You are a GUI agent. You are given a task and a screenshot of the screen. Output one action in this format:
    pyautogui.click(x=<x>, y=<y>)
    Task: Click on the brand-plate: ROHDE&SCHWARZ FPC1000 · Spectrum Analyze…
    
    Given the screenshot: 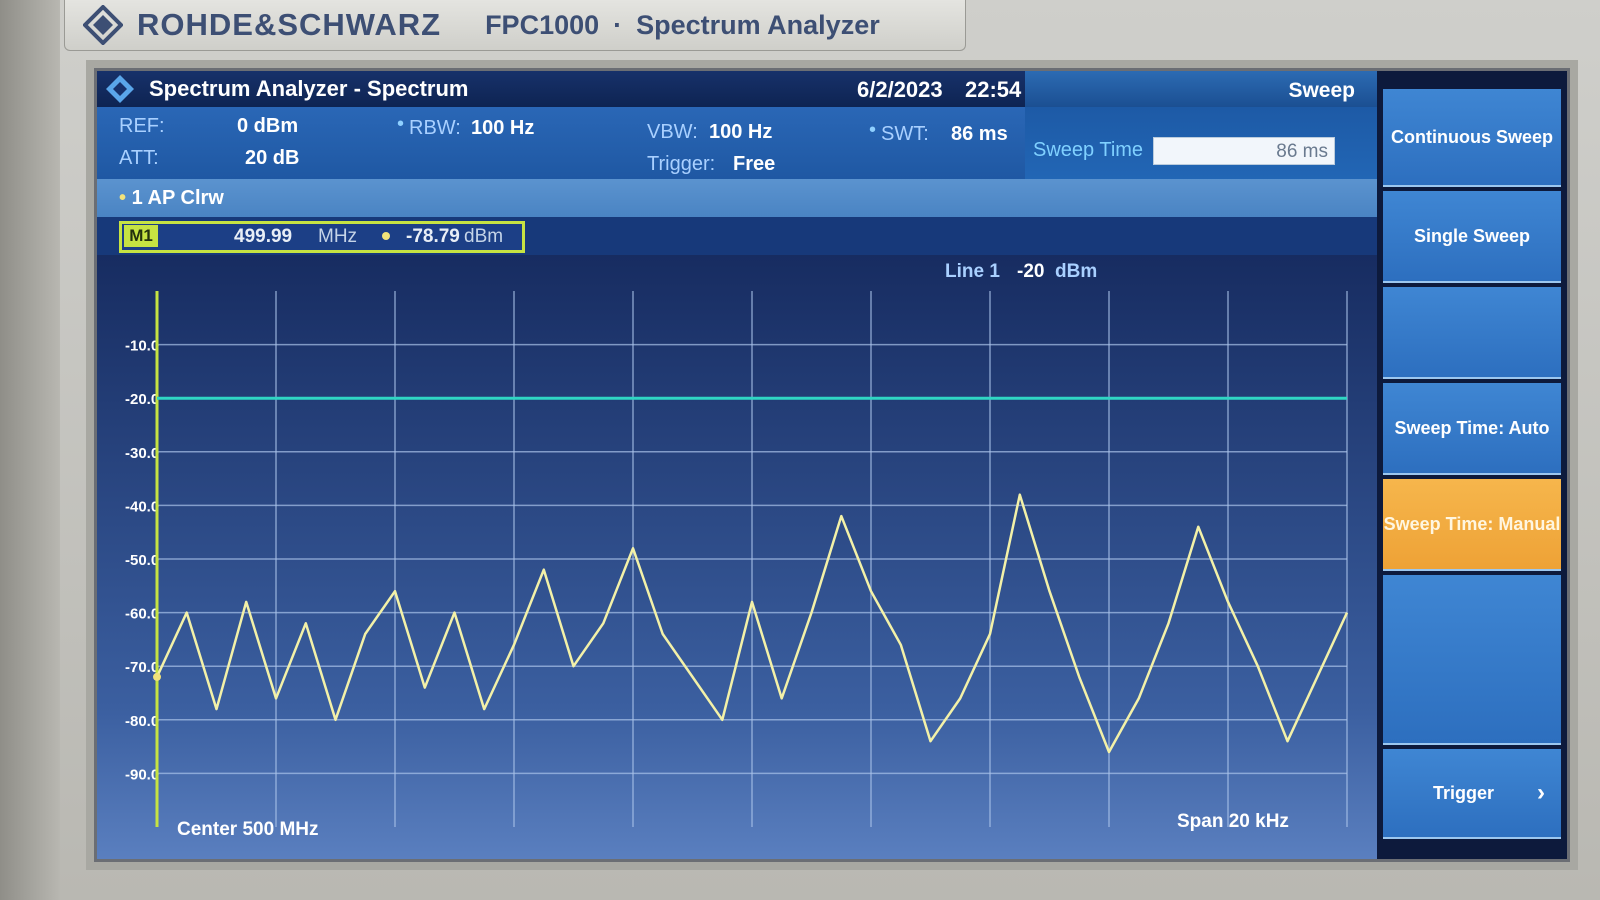 What is the action you would take?
    pyautogui.click(x=515, y=25)
    